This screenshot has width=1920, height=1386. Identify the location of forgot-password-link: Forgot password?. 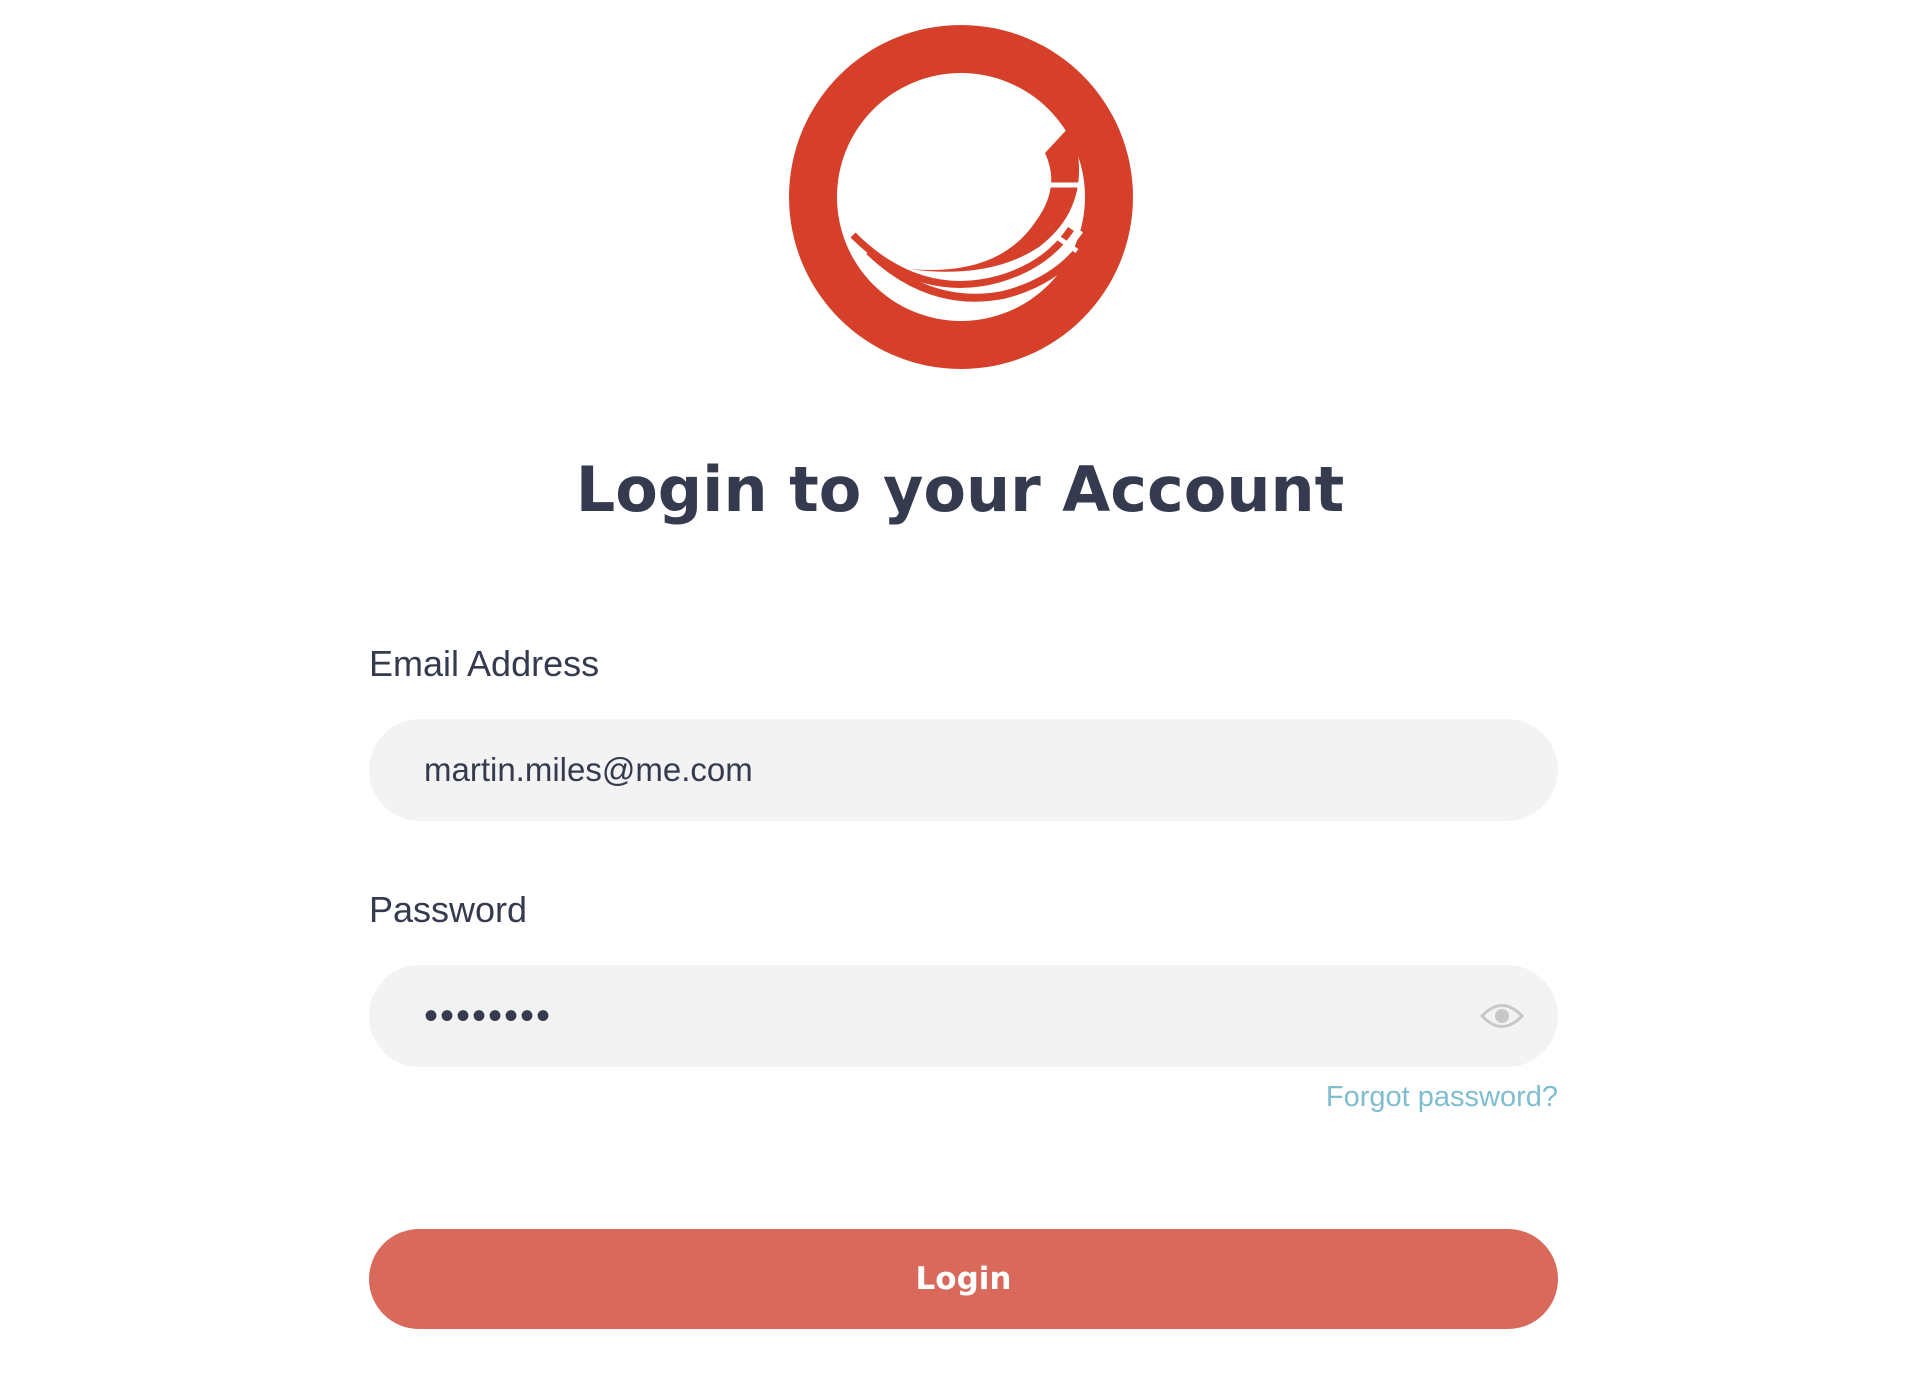
(1442, 1097).